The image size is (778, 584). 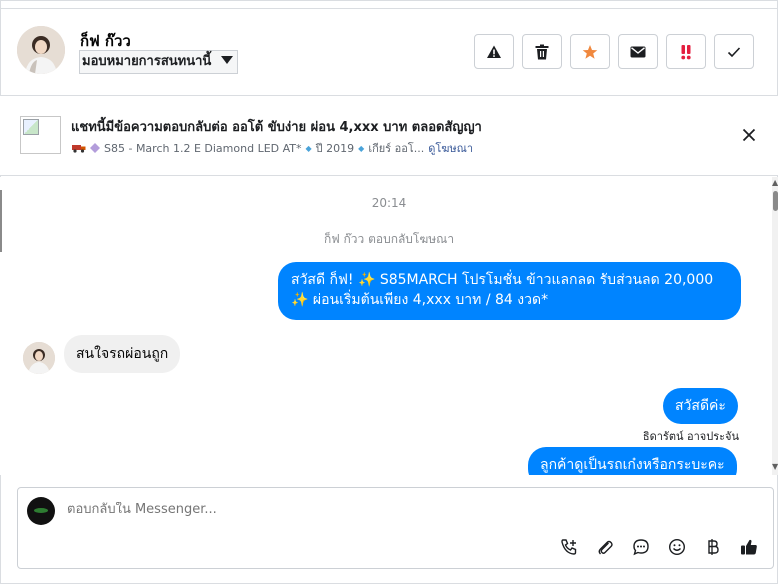 What do you see at coordinates (335, 148) in the screenshot?
I see `ad-year: ปี 2019` at bounding box center [335, 148].